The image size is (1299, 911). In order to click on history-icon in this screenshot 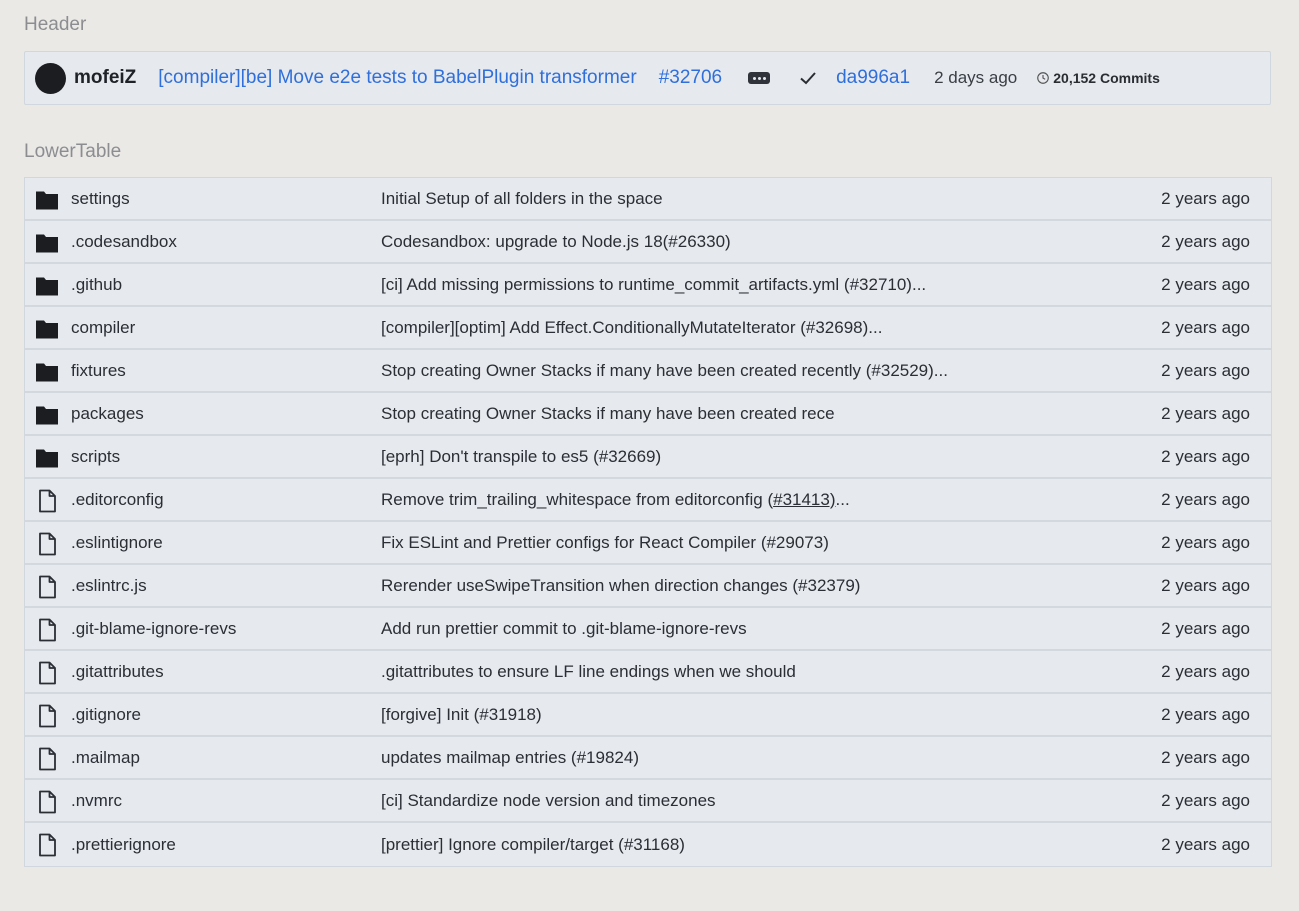, I will do `click(1043, 78)`.